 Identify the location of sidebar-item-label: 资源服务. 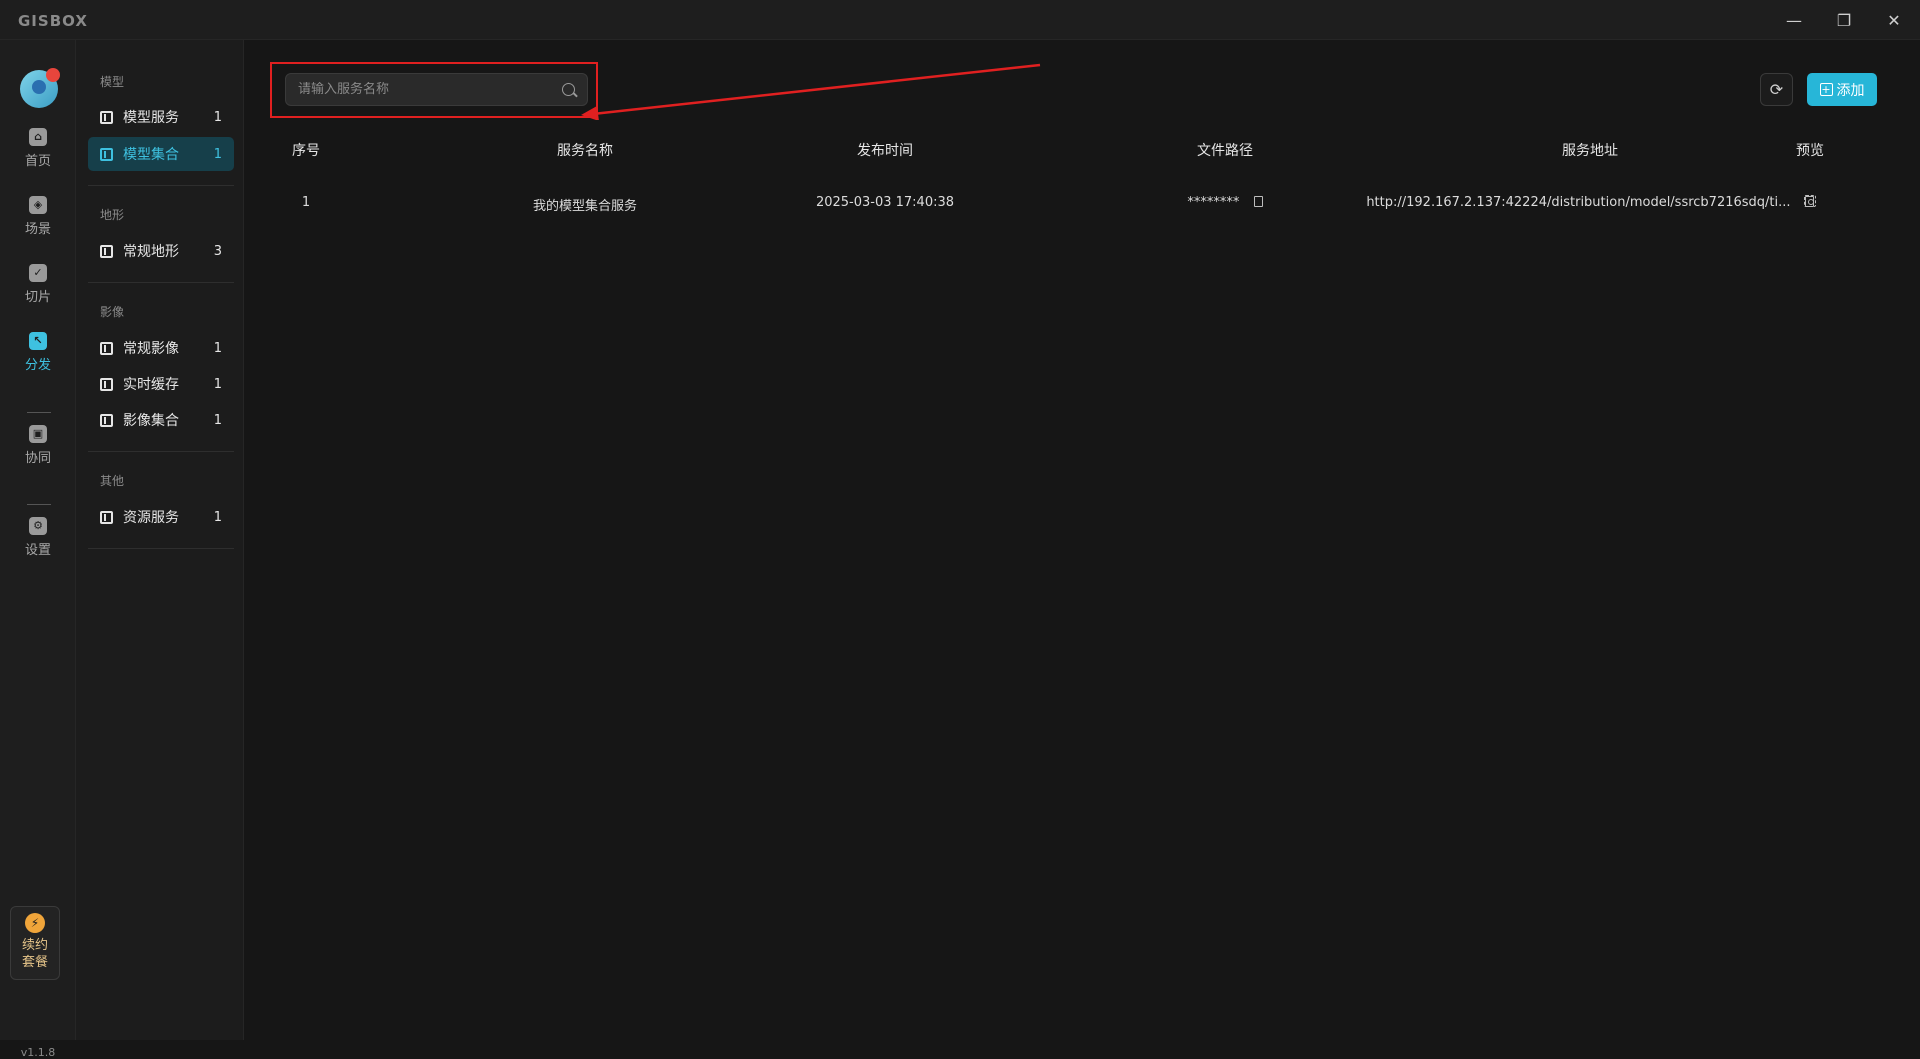
(151, 518).